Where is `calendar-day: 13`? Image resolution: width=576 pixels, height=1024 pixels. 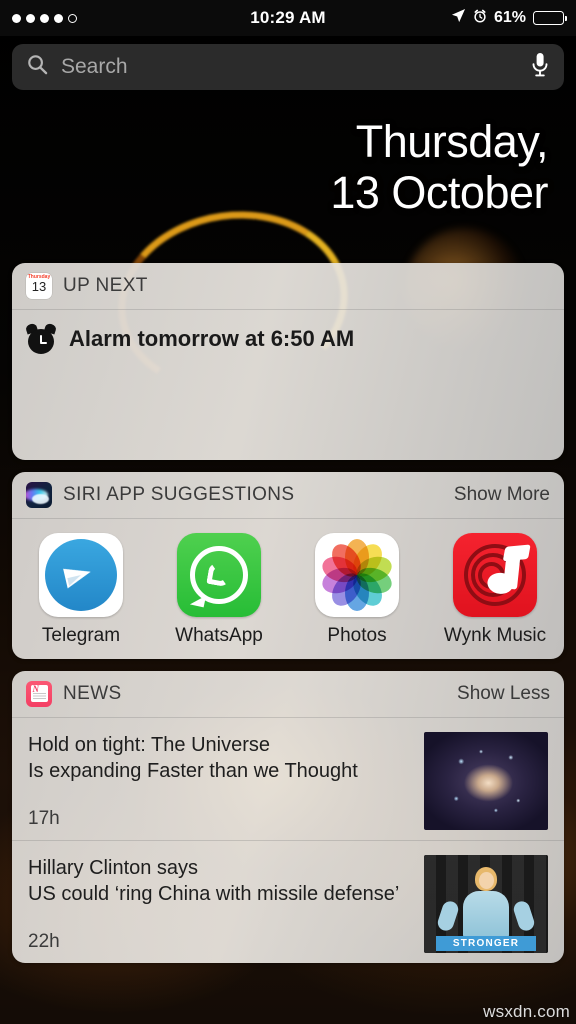 calendar-day: 13 is located at coordinates (39, 286).